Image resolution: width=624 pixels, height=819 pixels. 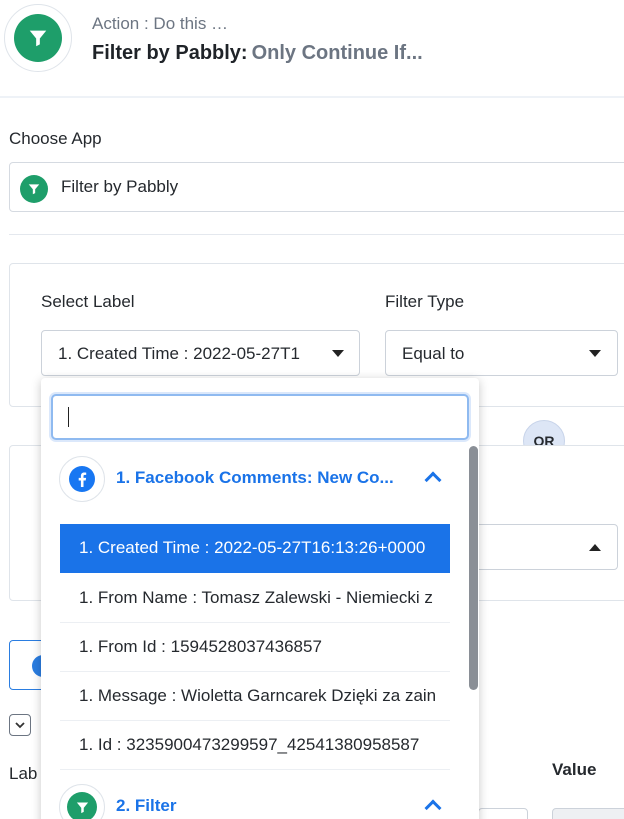 I want to click on filter-type-dropdown: Equal to, so click(x=501, y=353).